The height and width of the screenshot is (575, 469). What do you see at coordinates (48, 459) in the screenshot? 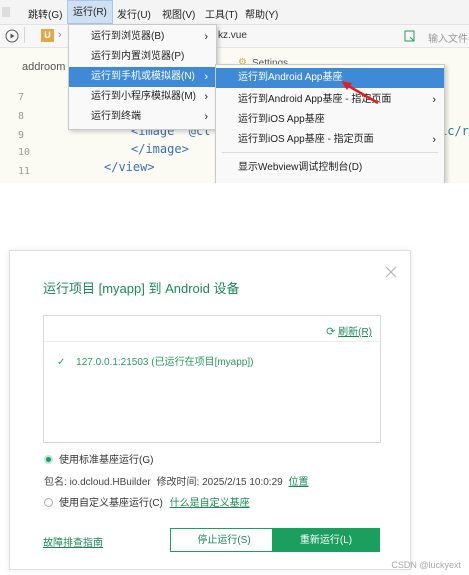
I see `radio-selected-icon` at bounding box center [48, 459].